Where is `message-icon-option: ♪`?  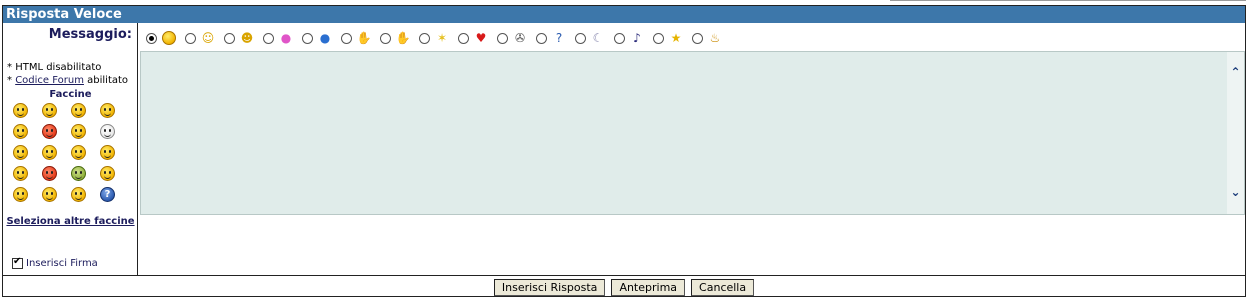
message-icon-option: ♪ is located at coordinates (629, 38).